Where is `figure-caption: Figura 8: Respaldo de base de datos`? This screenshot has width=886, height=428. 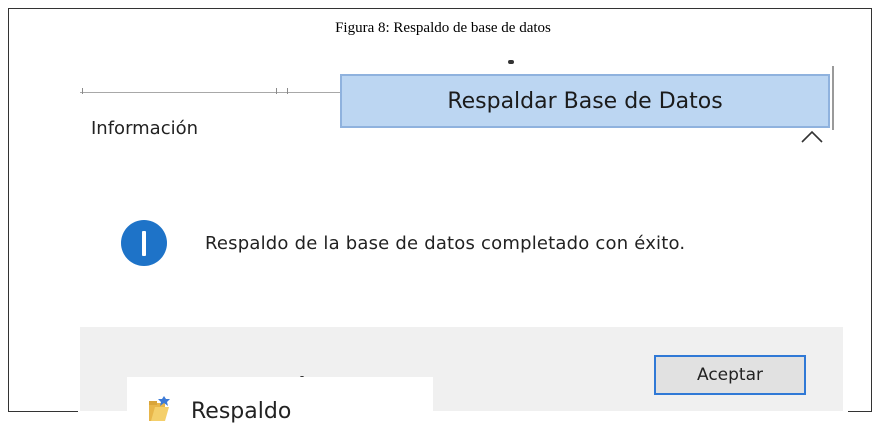
figure-caption: Figura 8: Respaldo de base de datos is located at coordinates (443, 28).